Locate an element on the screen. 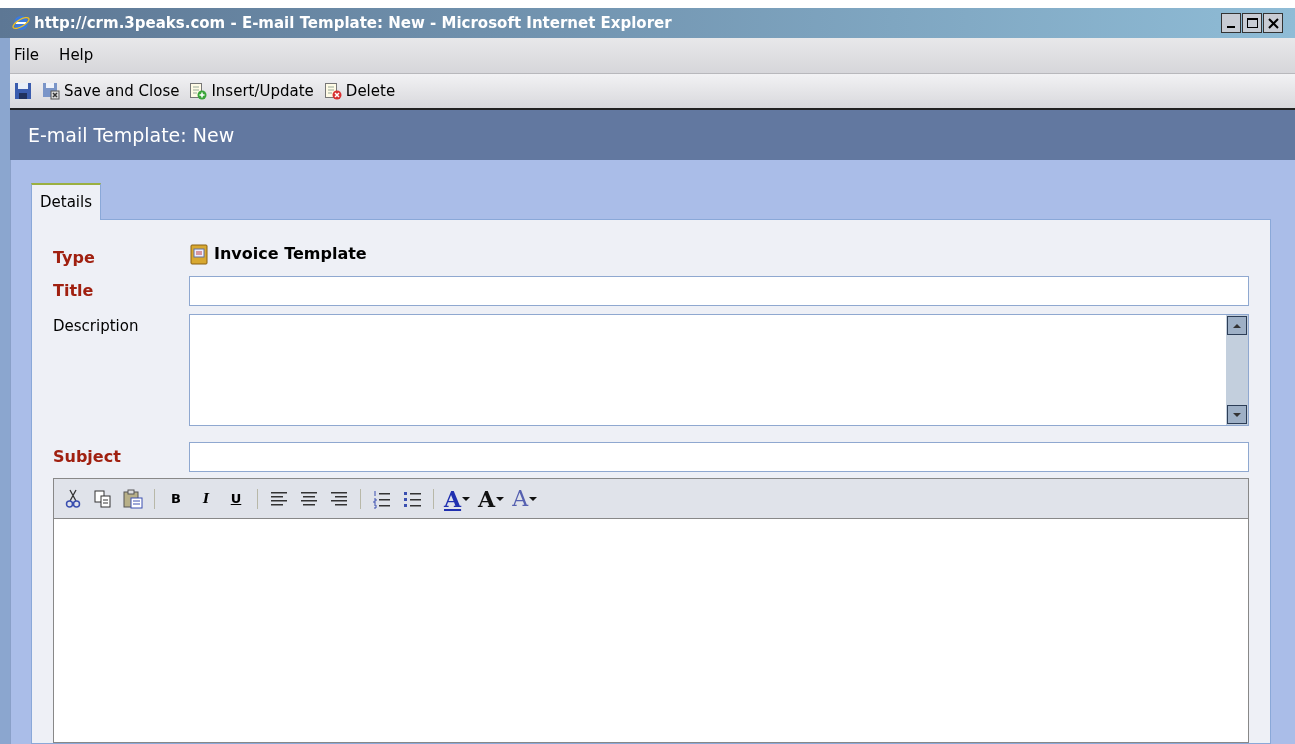 This screenshot has width=1295, height=744. menu-item: Help is located at coordinates (76, 55).